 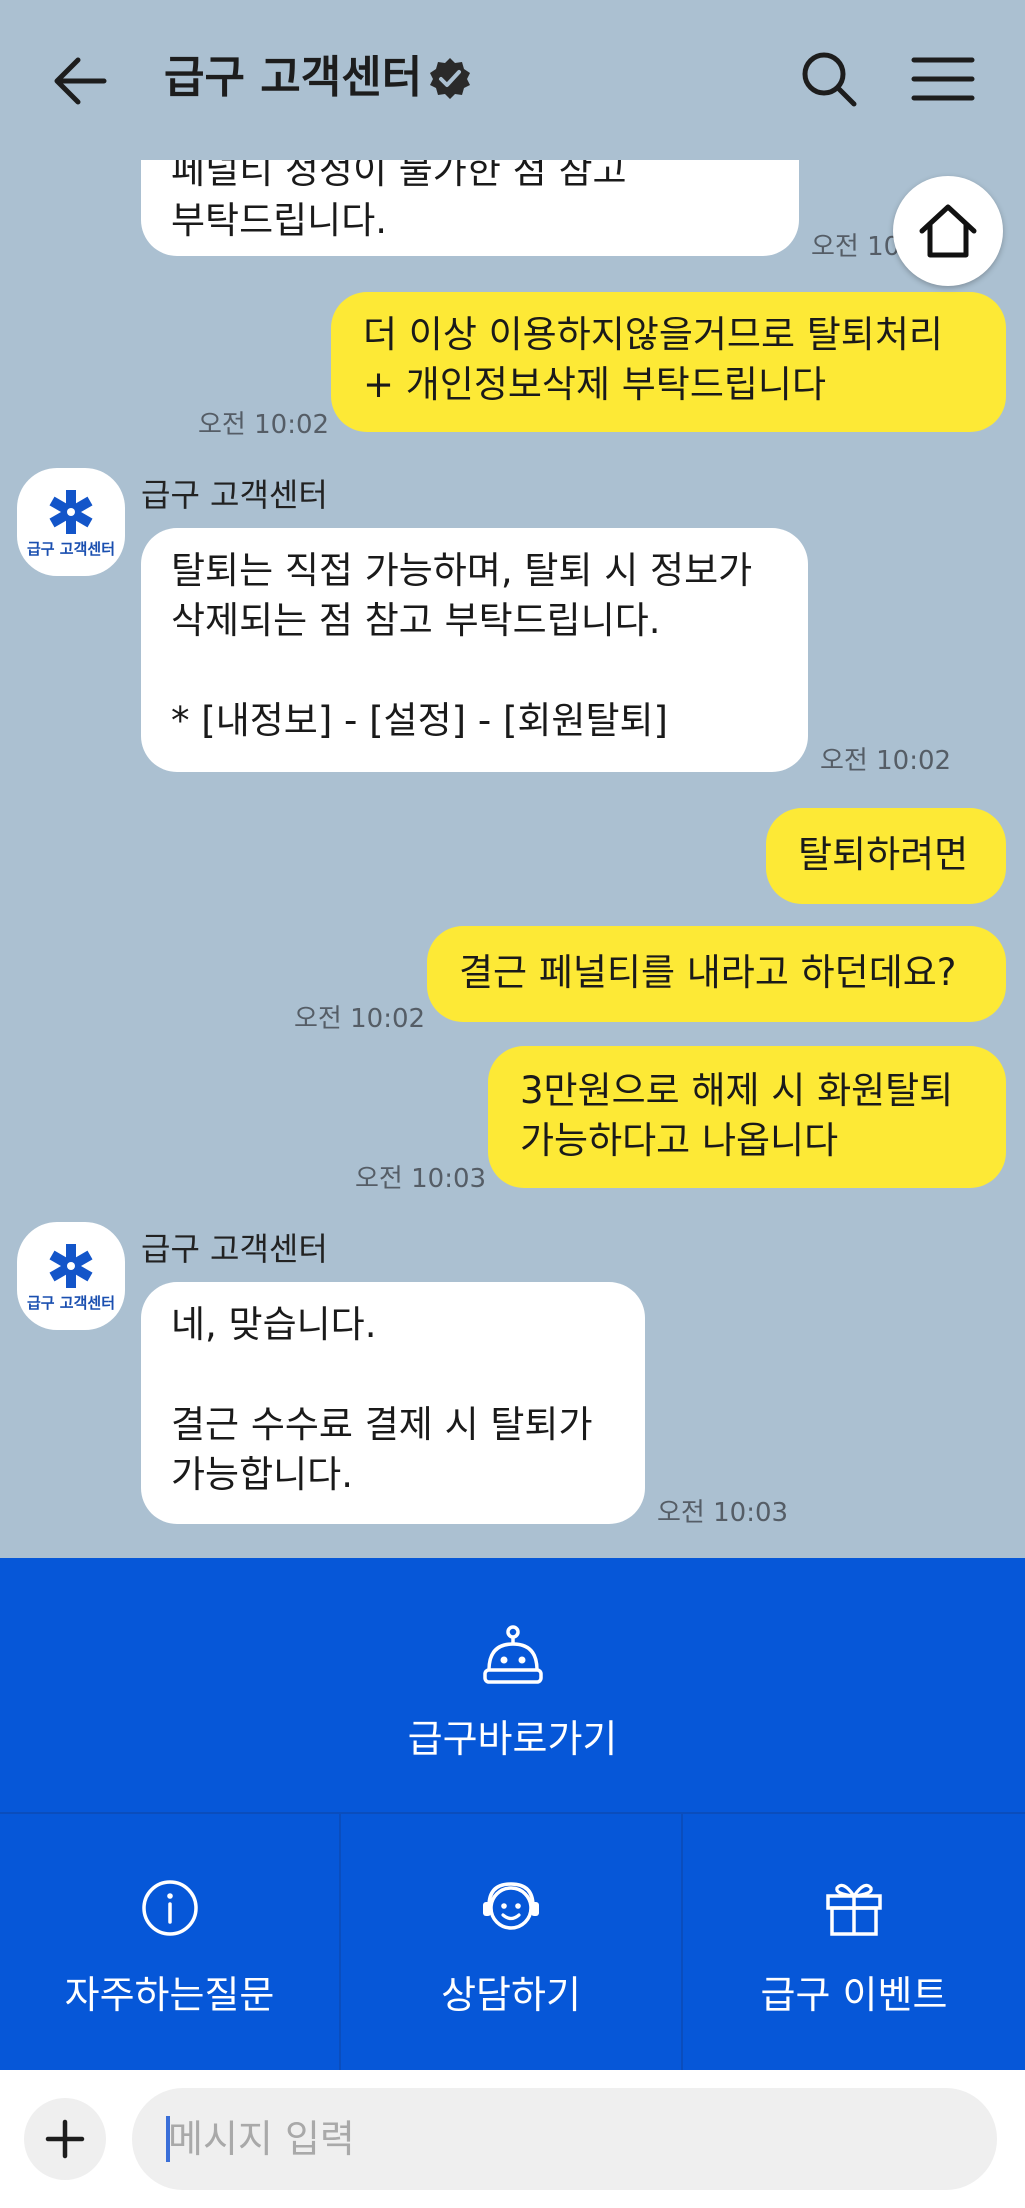 I want to click on message-bubble-received: 네, 맞습니다. 결근 수수료 결제 시 탈퇴가 가능합니다., so click(x=393, y=1403).